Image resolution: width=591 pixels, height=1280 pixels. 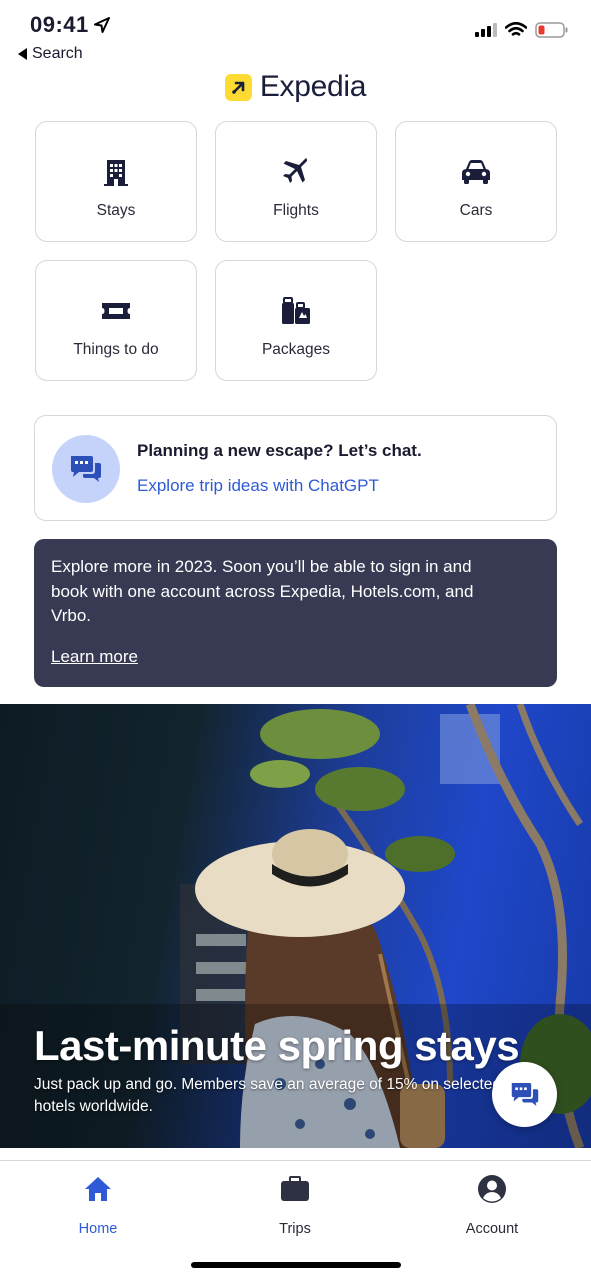 What do you see at coordinates (295, 1189) in the screenshot?
I see `briefcase-icon` at bounding box center [295, 1189].